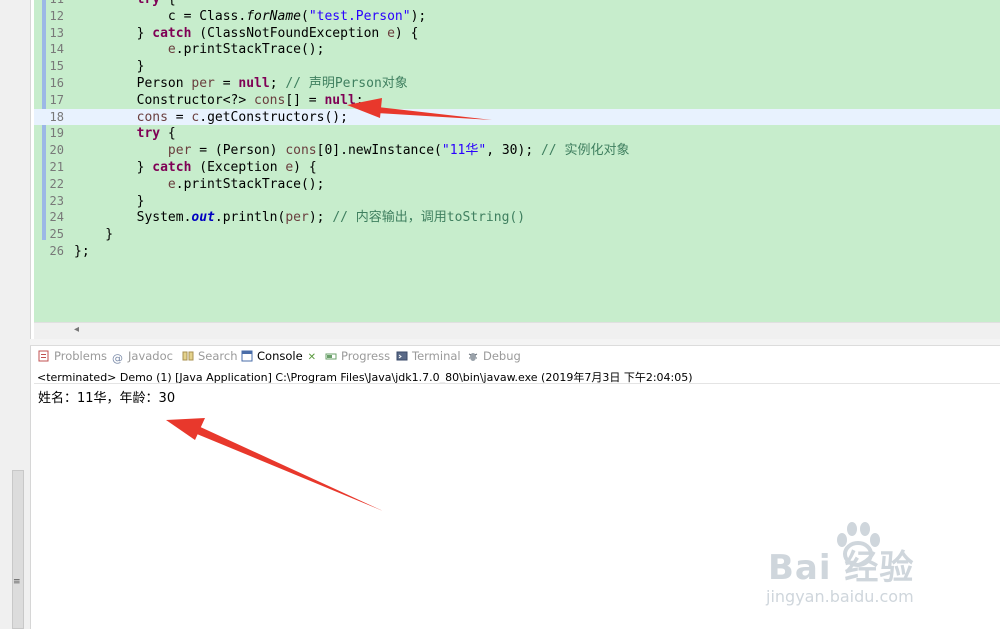  I want to click on baidu-paw-icon, so click(858, 544).